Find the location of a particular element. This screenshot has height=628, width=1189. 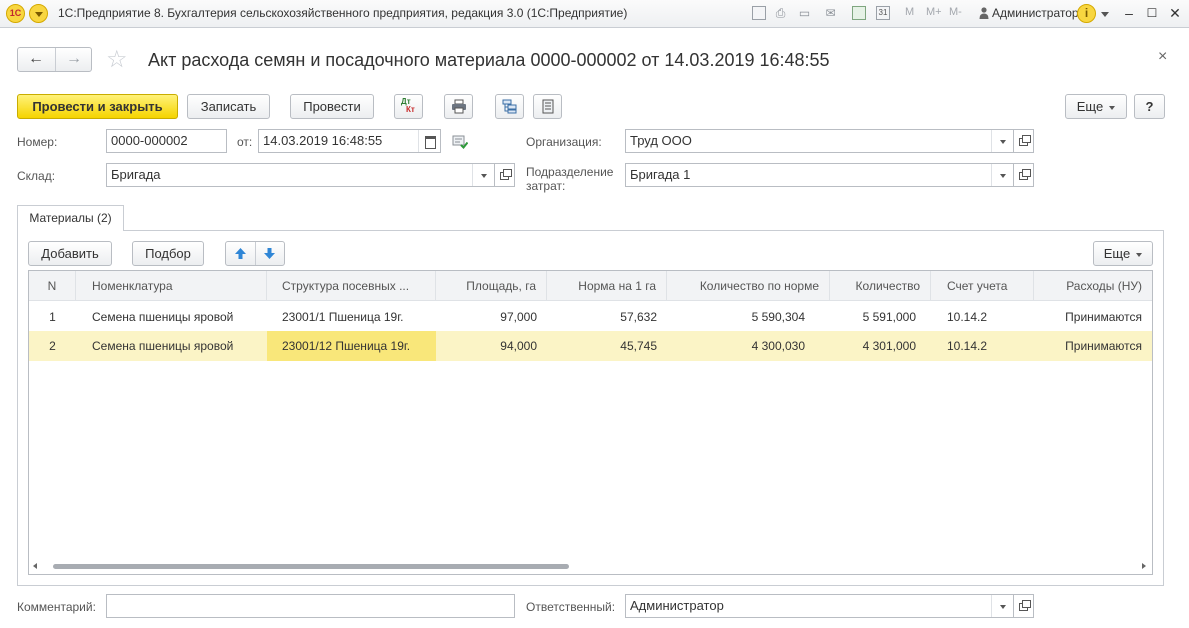

column-header-account: Счет учета is located at coordinates (982, 286).